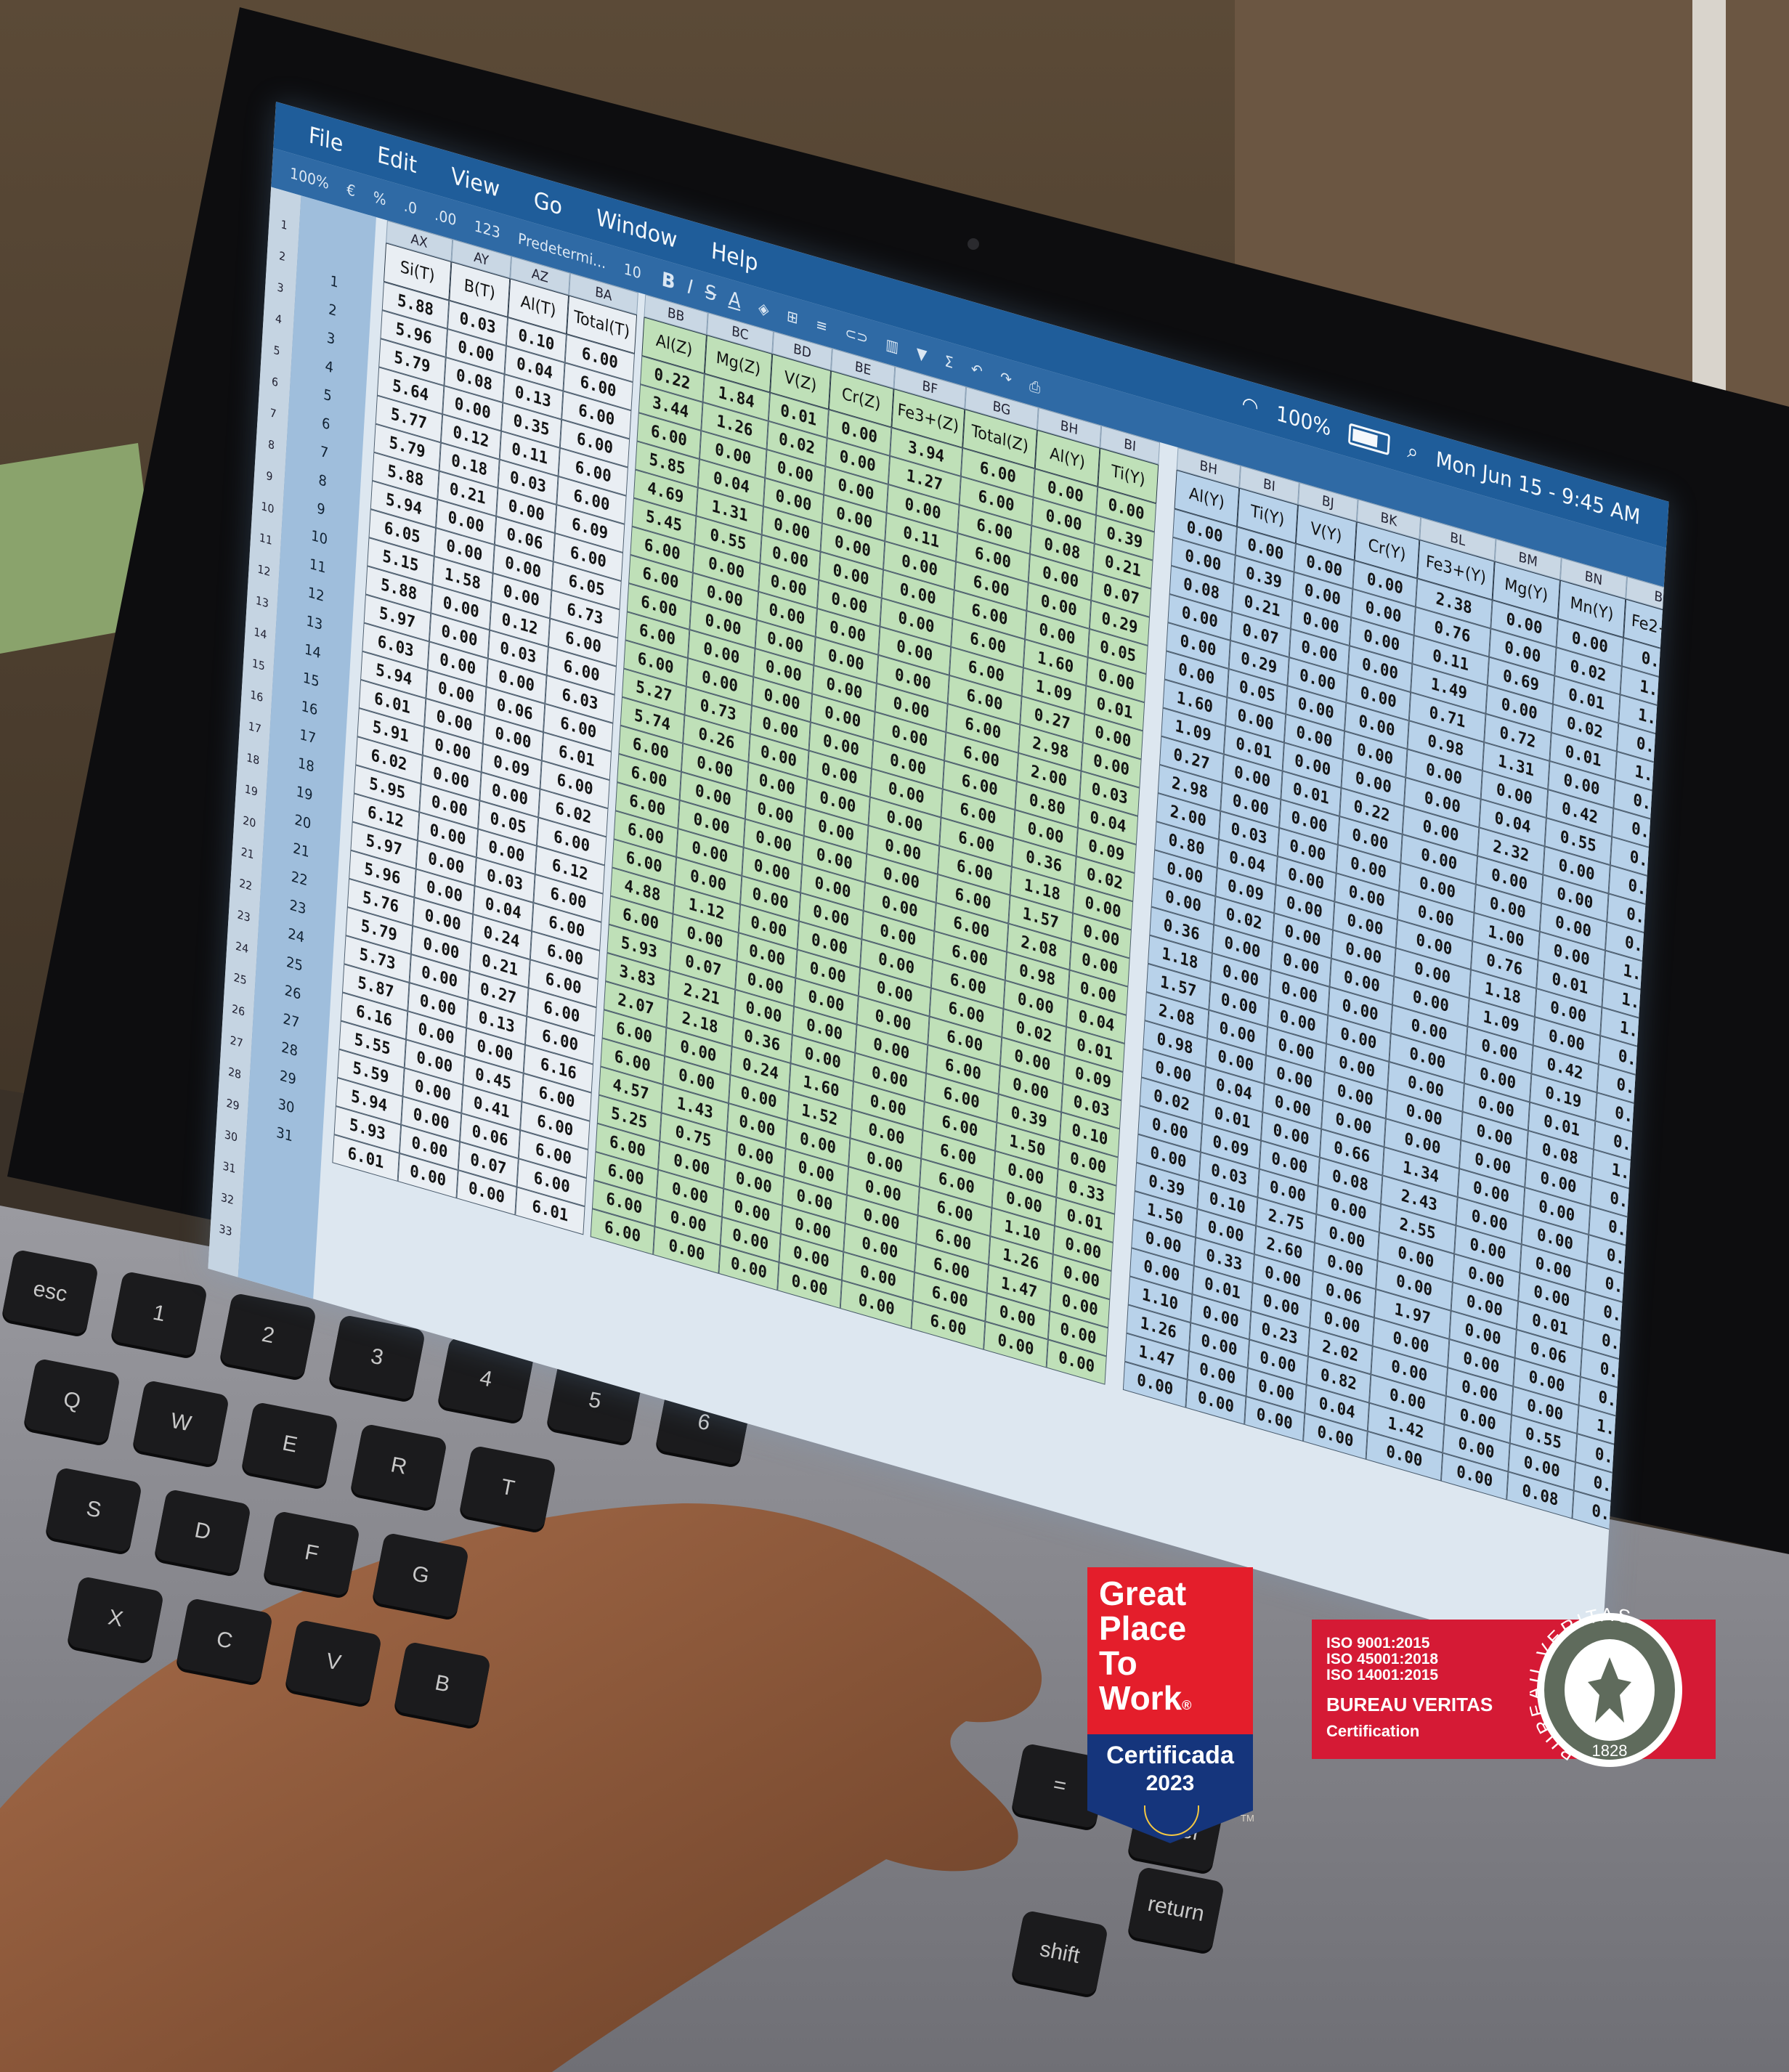 The image size is (1789, 2072). Describe the element at coordinates (271, 444) in the screenshot. I see `row-header: 8` at that location.